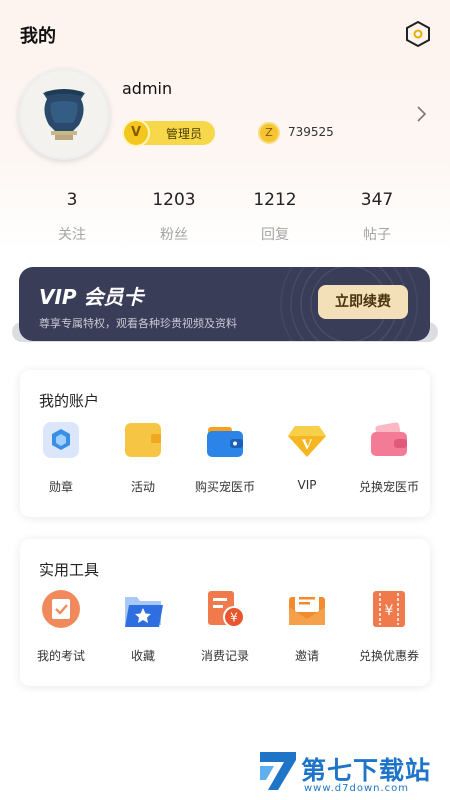 This screenshot has height=800, width=450. I want to click on purse-icon, so click(225, 442).